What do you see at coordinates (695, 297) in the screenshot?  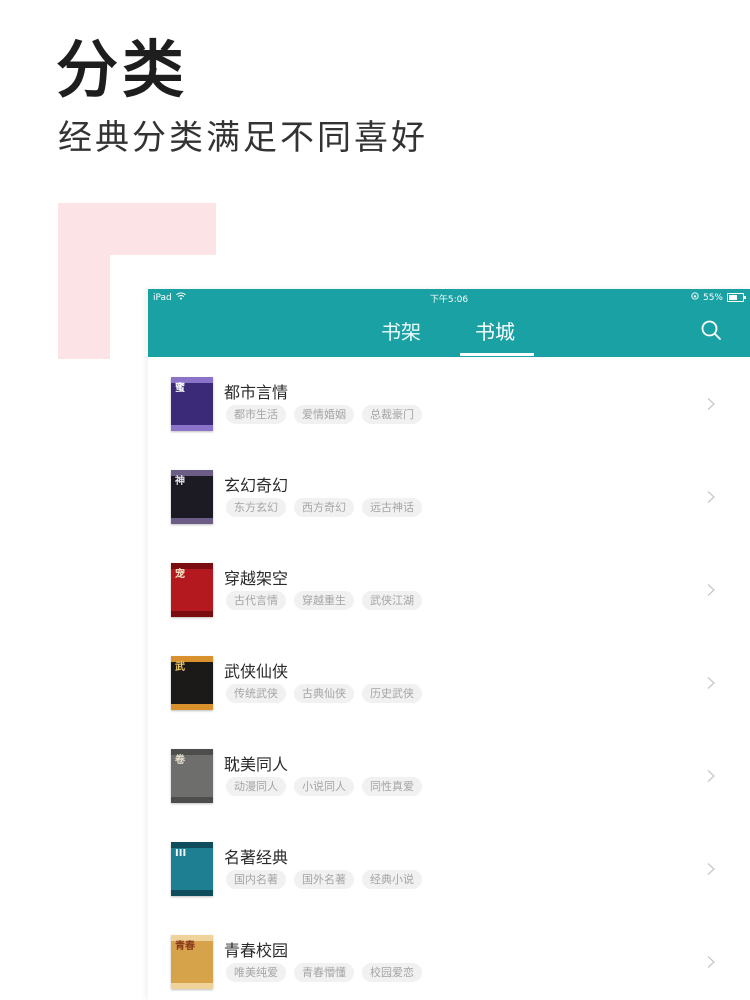 I see `orientation-lock-icon` at bounding box center [695, 297].